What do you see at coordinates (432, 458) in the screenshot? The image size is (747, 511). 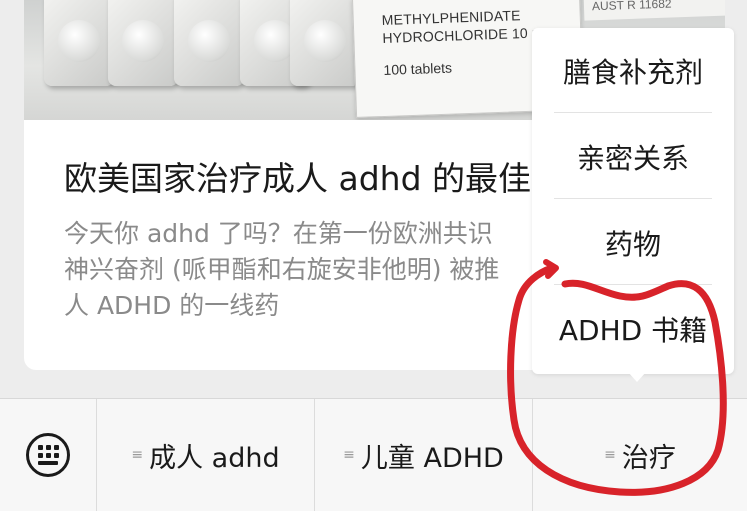 I see `menu-tab-label: 儿童 ADHD` at bounding box center [432, 458].